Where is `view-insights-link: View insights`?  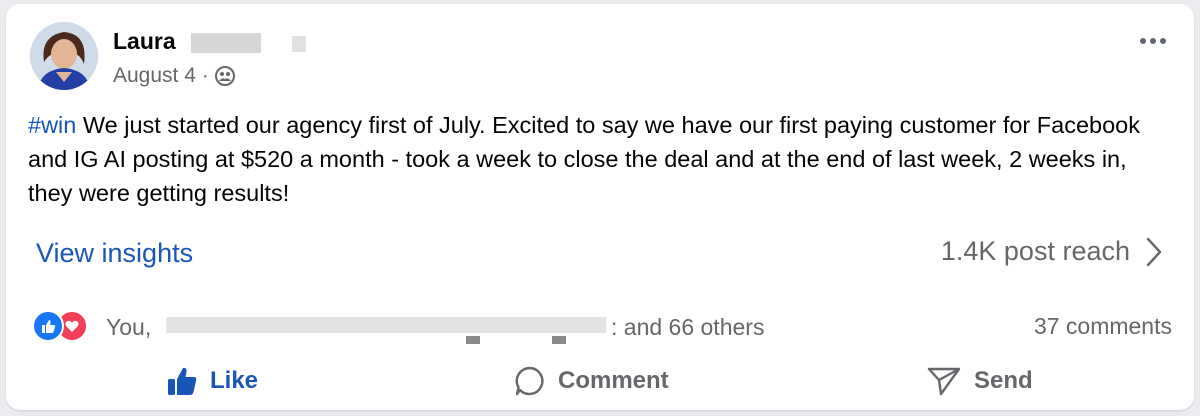
view-insights-link: View insights is located at coordinates (114, 253).